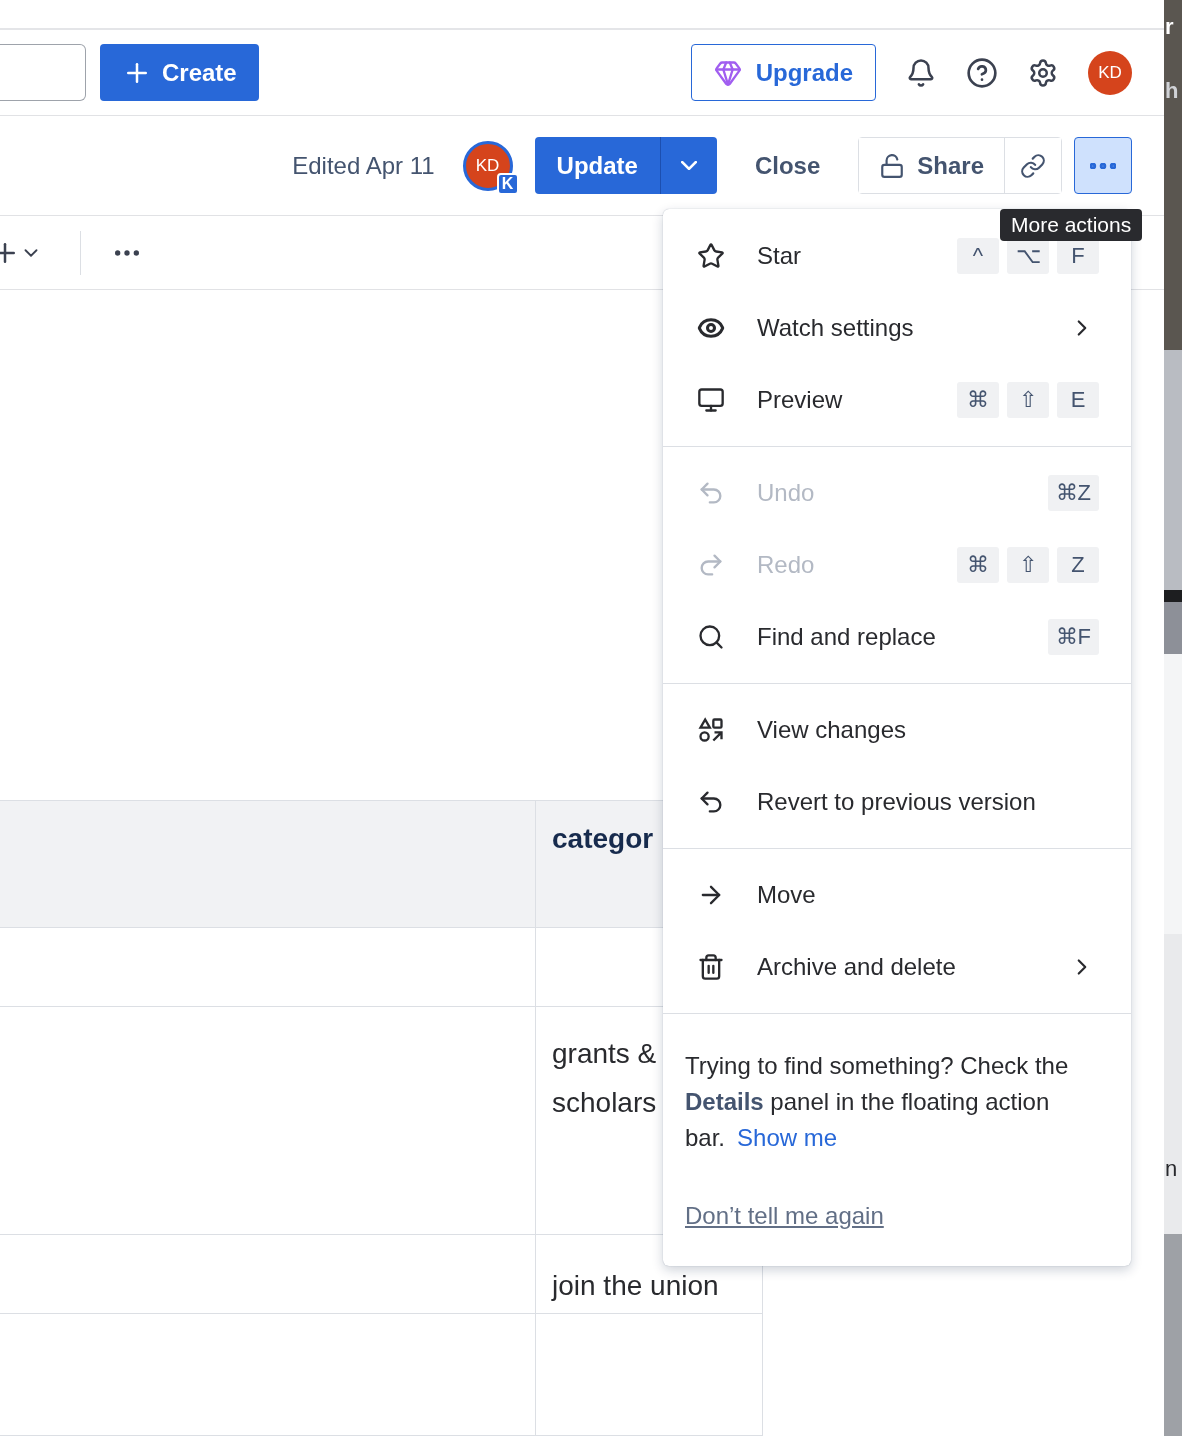  Describe the element at coordinates (603, 838) in the screenshot. I see `column-header: categor` at that location.